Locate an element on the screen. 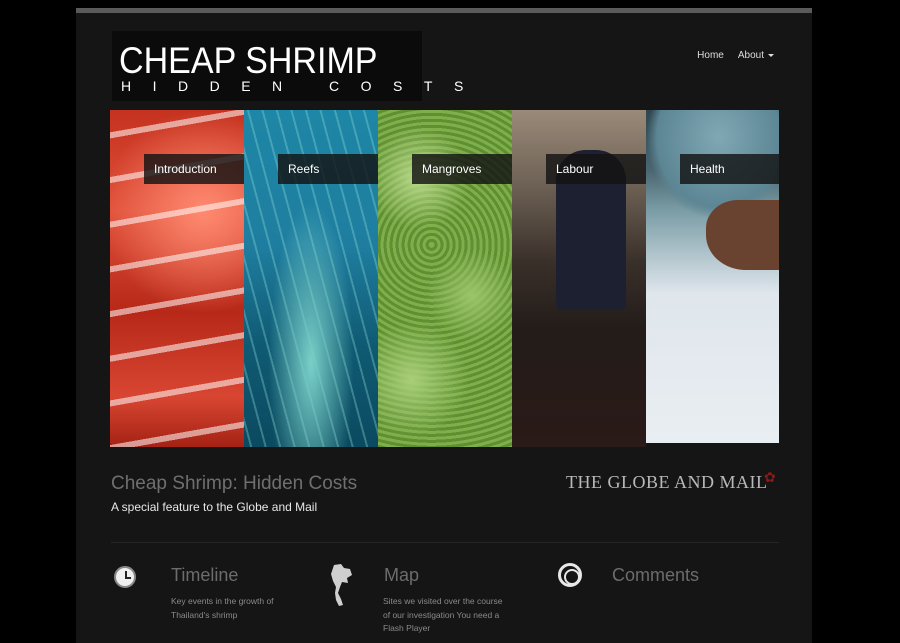 The height and width of the screenshot is (643, 900). panel-health: Health is located at coordinates (712, 276).